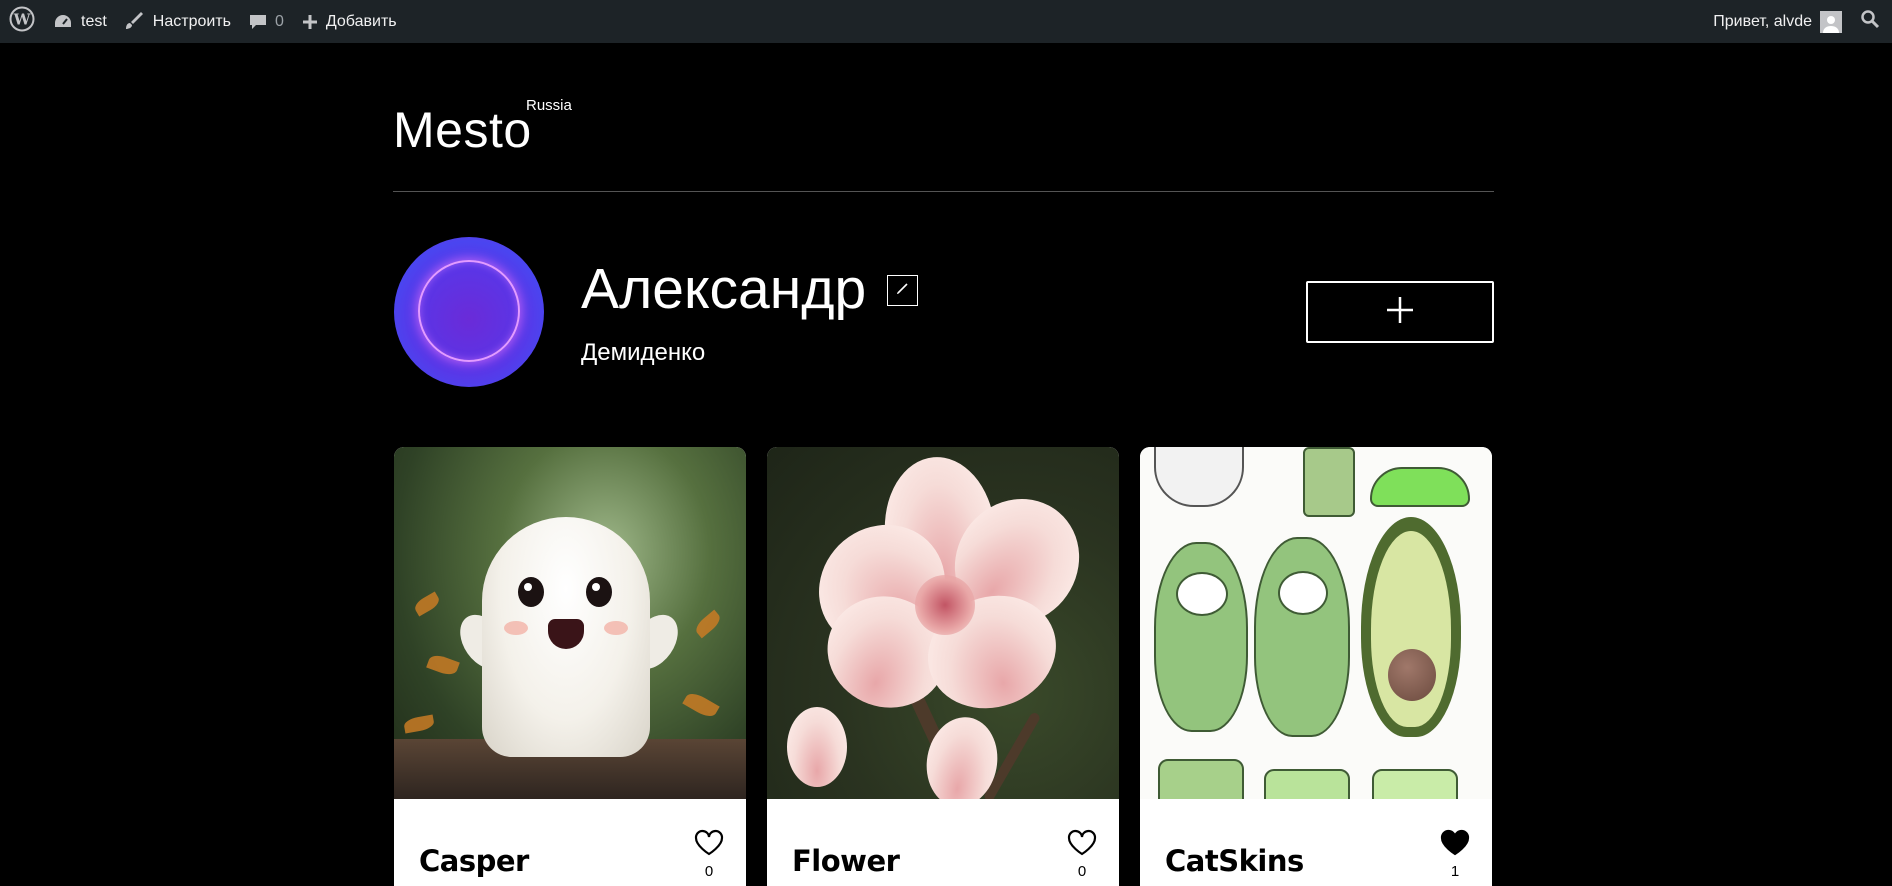 This screenshot has width=1892, height=886. Describe the element at coordinates (361, 21) in the screenshot. I see `new-content-label: Добавить` at that location.